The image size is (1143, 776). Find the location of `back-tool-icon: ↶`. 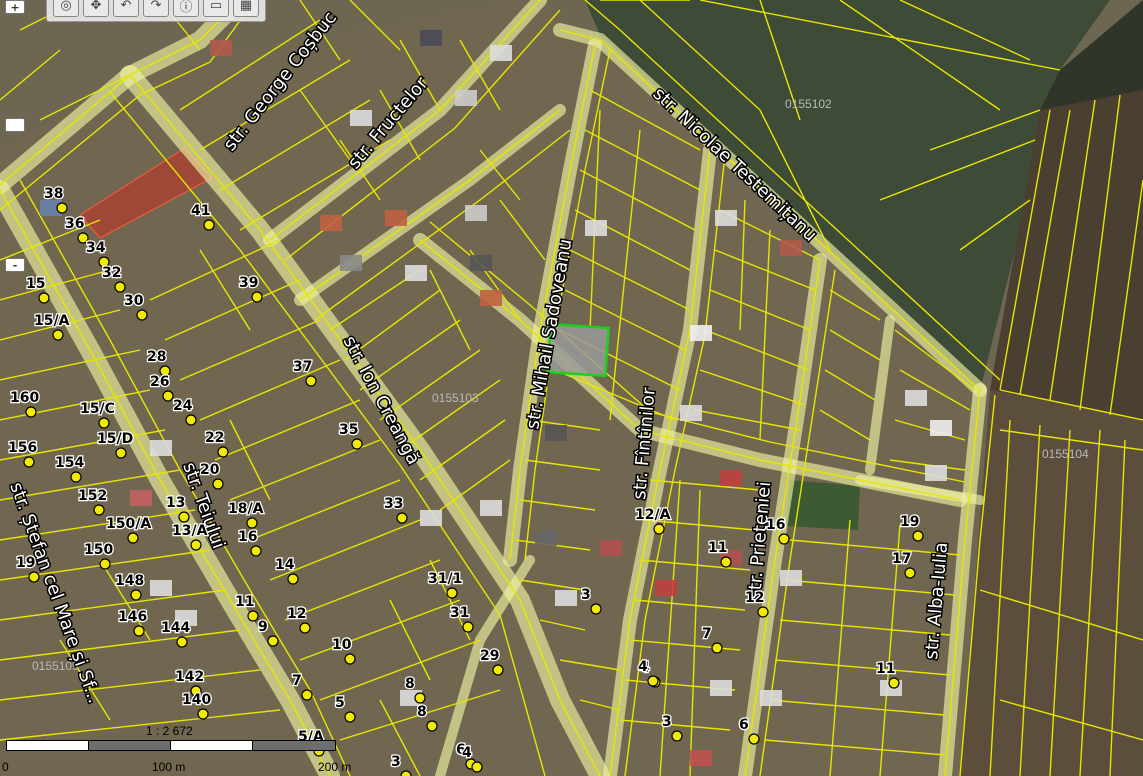

back-tool-icon: ↶ is located at coordinates (126, 8).